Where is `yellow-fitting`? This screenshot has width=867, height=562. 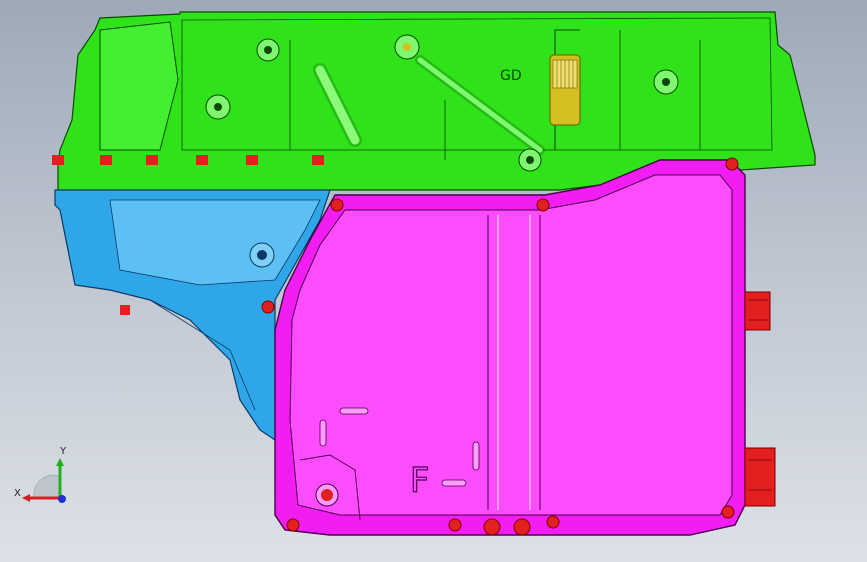 yellow-fitting is located at coordinates (565, 90).